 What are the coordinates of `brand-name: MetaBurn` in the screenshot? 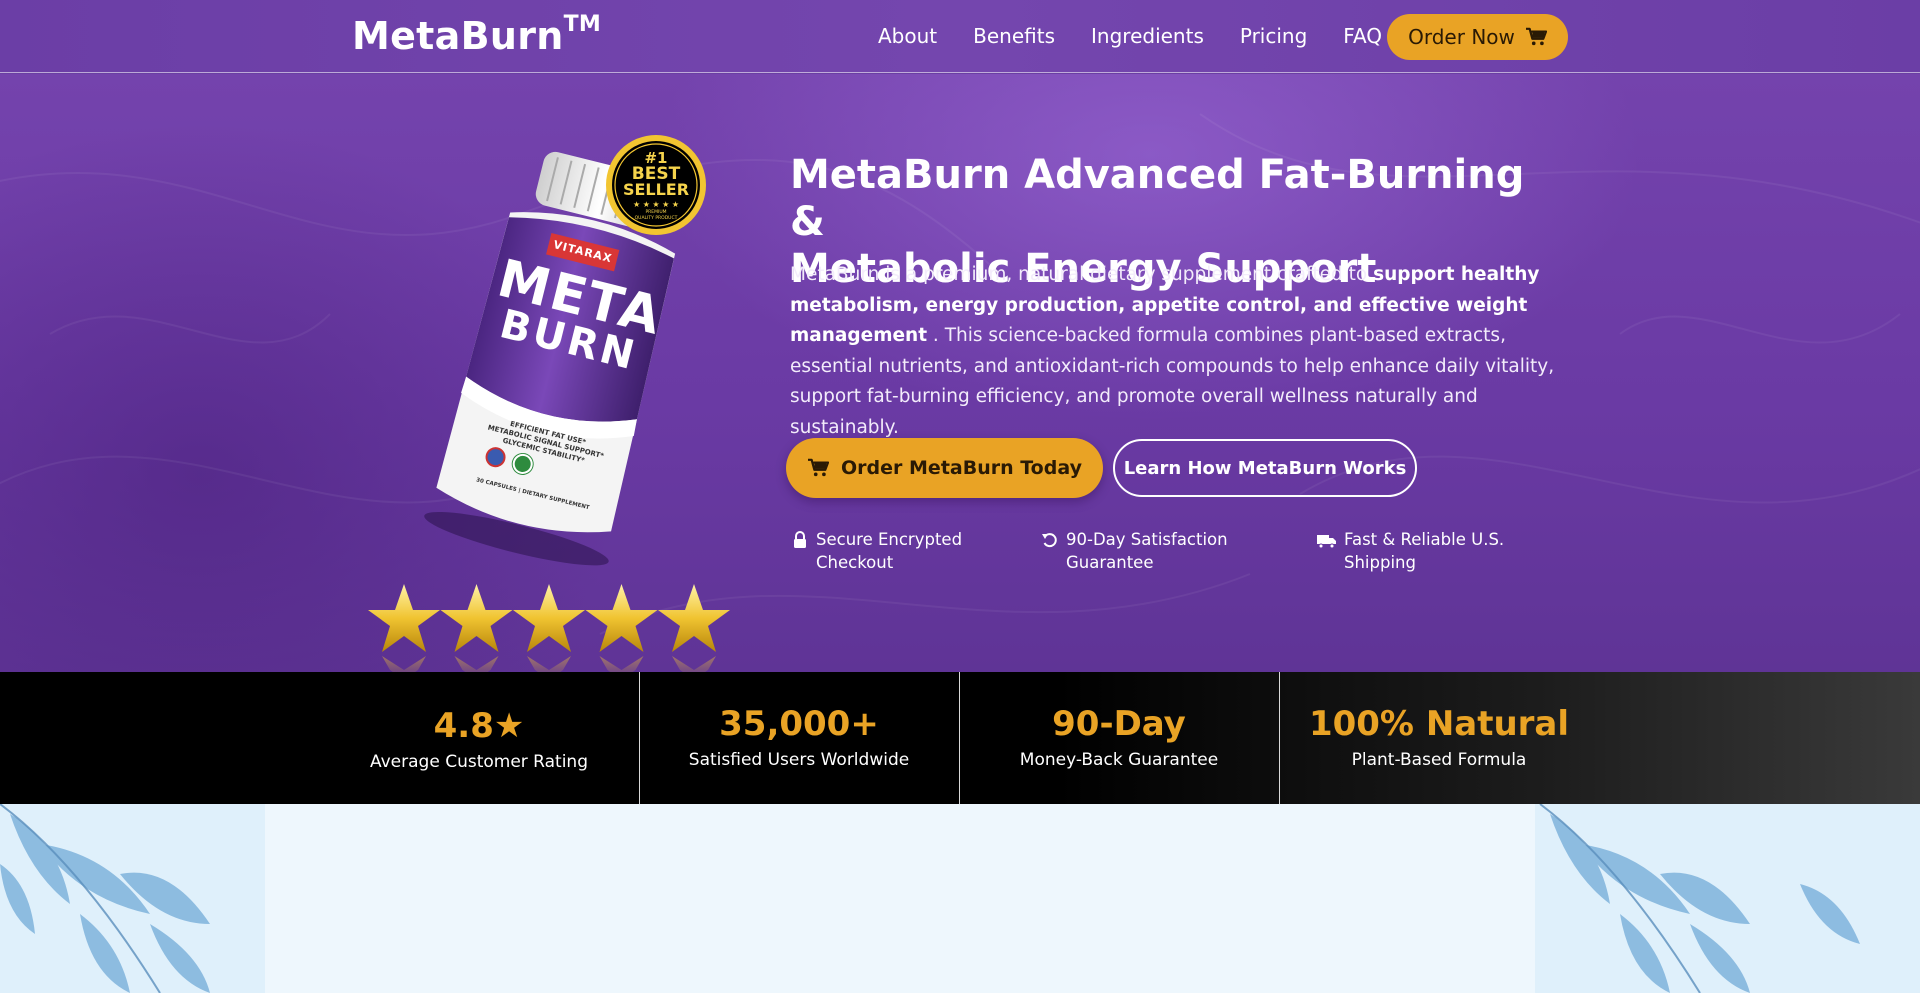 It's located at (458, 36).